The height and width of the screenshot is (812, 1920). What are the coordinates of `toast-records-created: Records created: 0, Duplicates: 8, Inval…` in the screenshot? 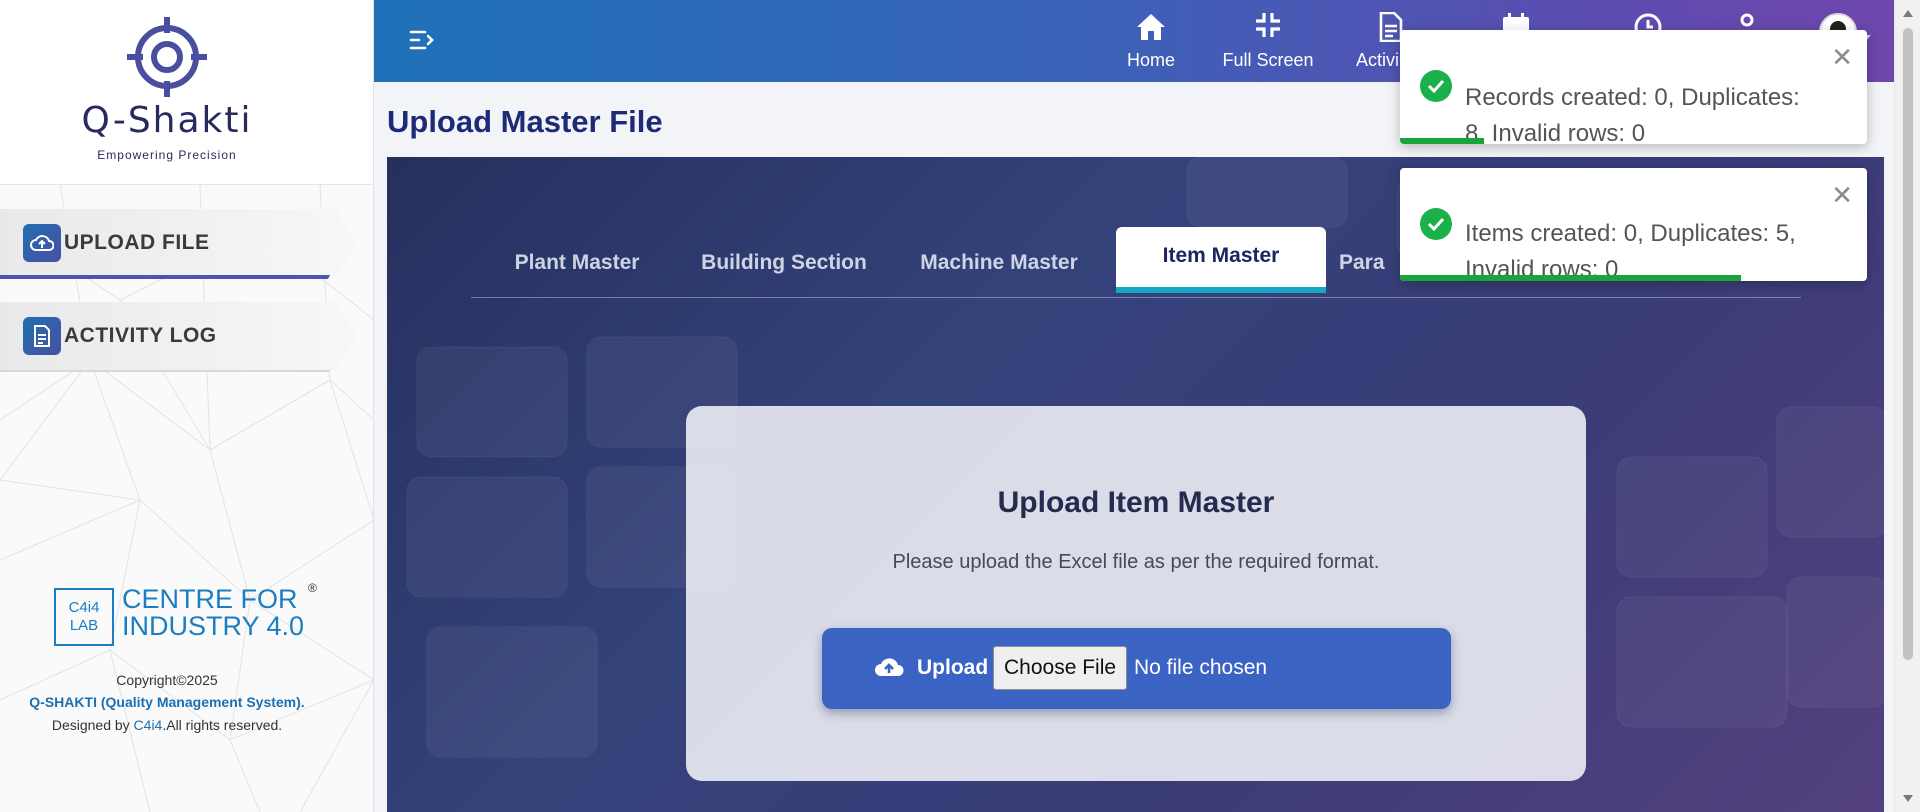 It's located at (1633, 87).